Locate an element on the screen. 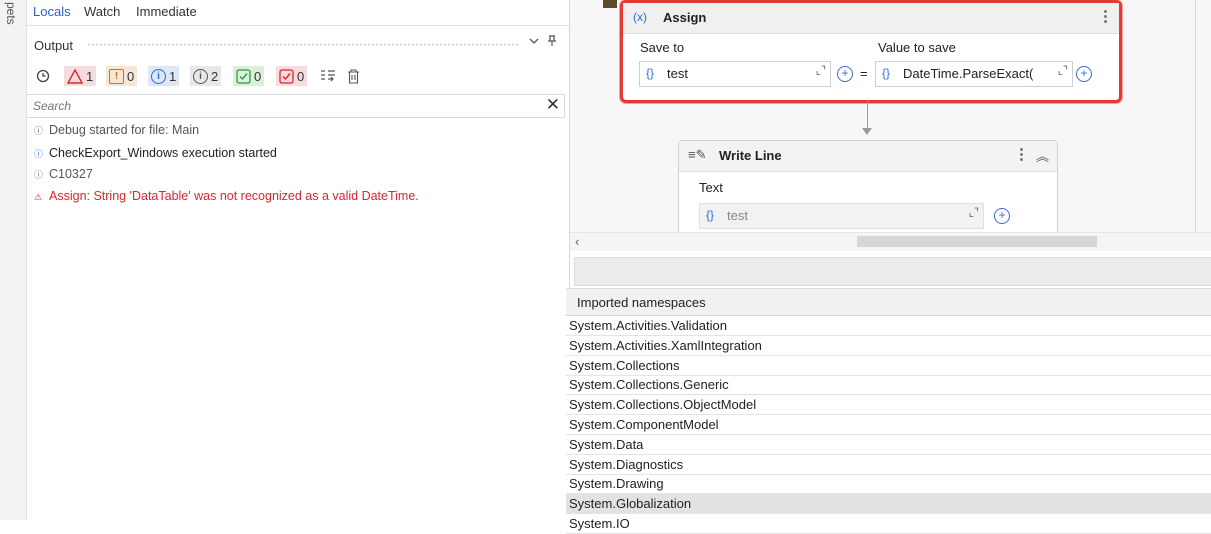 Image resolution: width=1211 pixels, height=534 pixels. namespace-row: System.Collections is located at coordinates (888, 366).